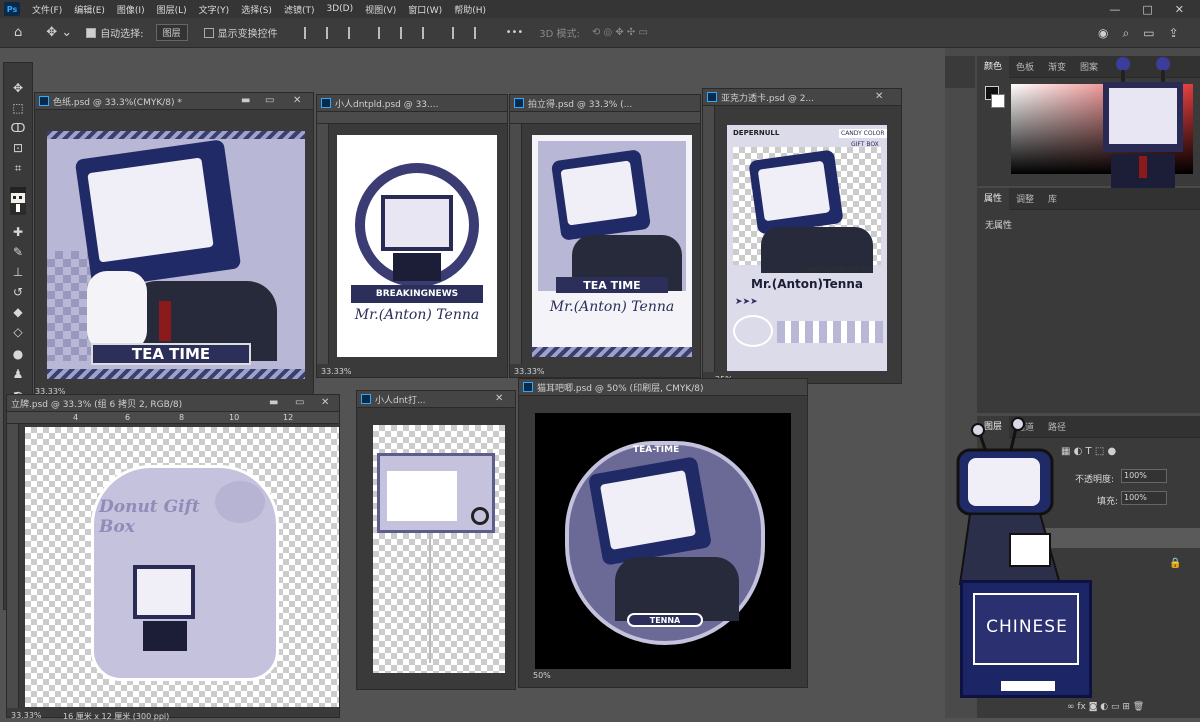  What do you see at coordinates (542, 675) in the screenshot?
I see `zoom-level: 50%` at bounding box center [542, 675].